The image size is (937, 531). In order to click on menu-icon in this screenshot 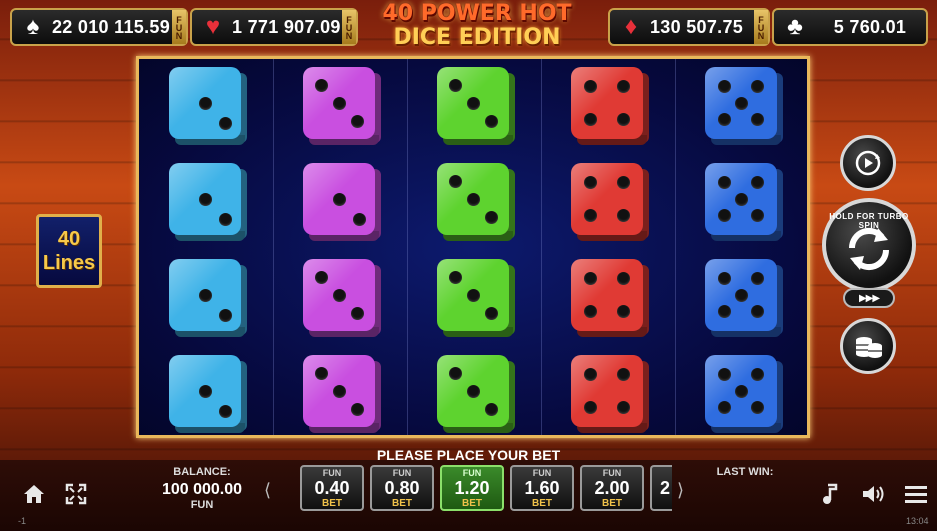, I will do `click(916, 494)`.